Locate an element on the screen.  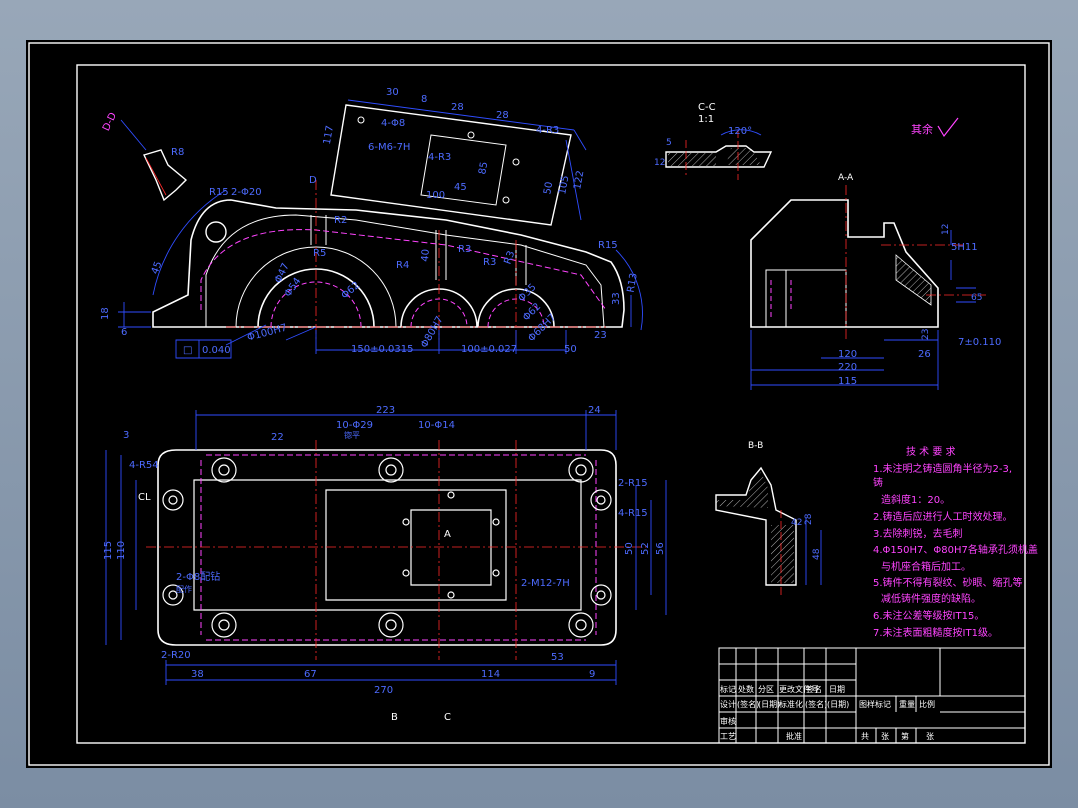
dim-30: 30 is located at coordinates (392, 92).